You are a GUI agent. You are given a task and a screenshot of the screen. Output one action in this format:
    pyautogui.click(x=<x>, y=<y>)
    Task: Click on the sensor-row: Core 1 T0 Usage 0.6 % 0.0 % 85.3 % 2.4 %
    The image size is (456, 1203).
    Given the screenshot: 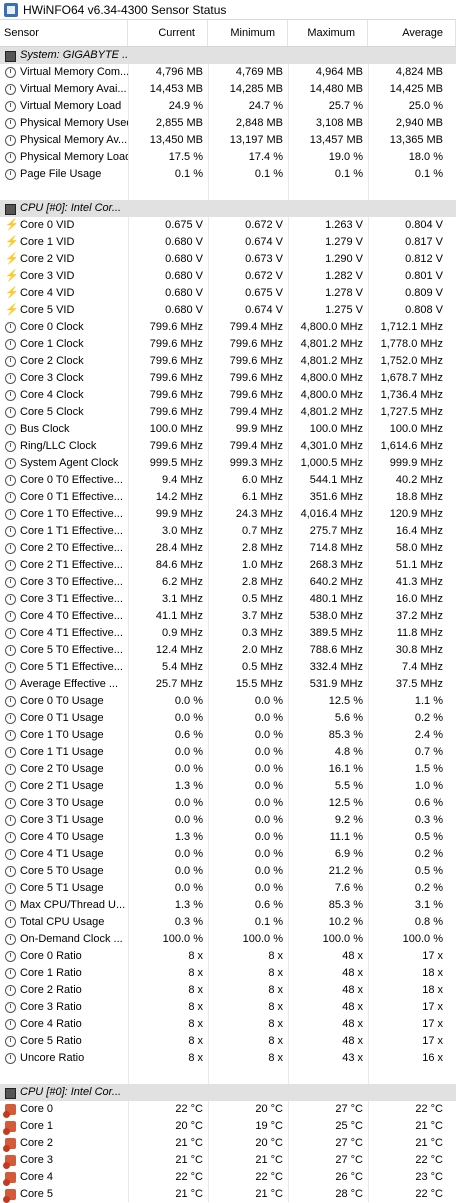 What is the action you would take?
    pyautogui.click(x=228, y=735)
    